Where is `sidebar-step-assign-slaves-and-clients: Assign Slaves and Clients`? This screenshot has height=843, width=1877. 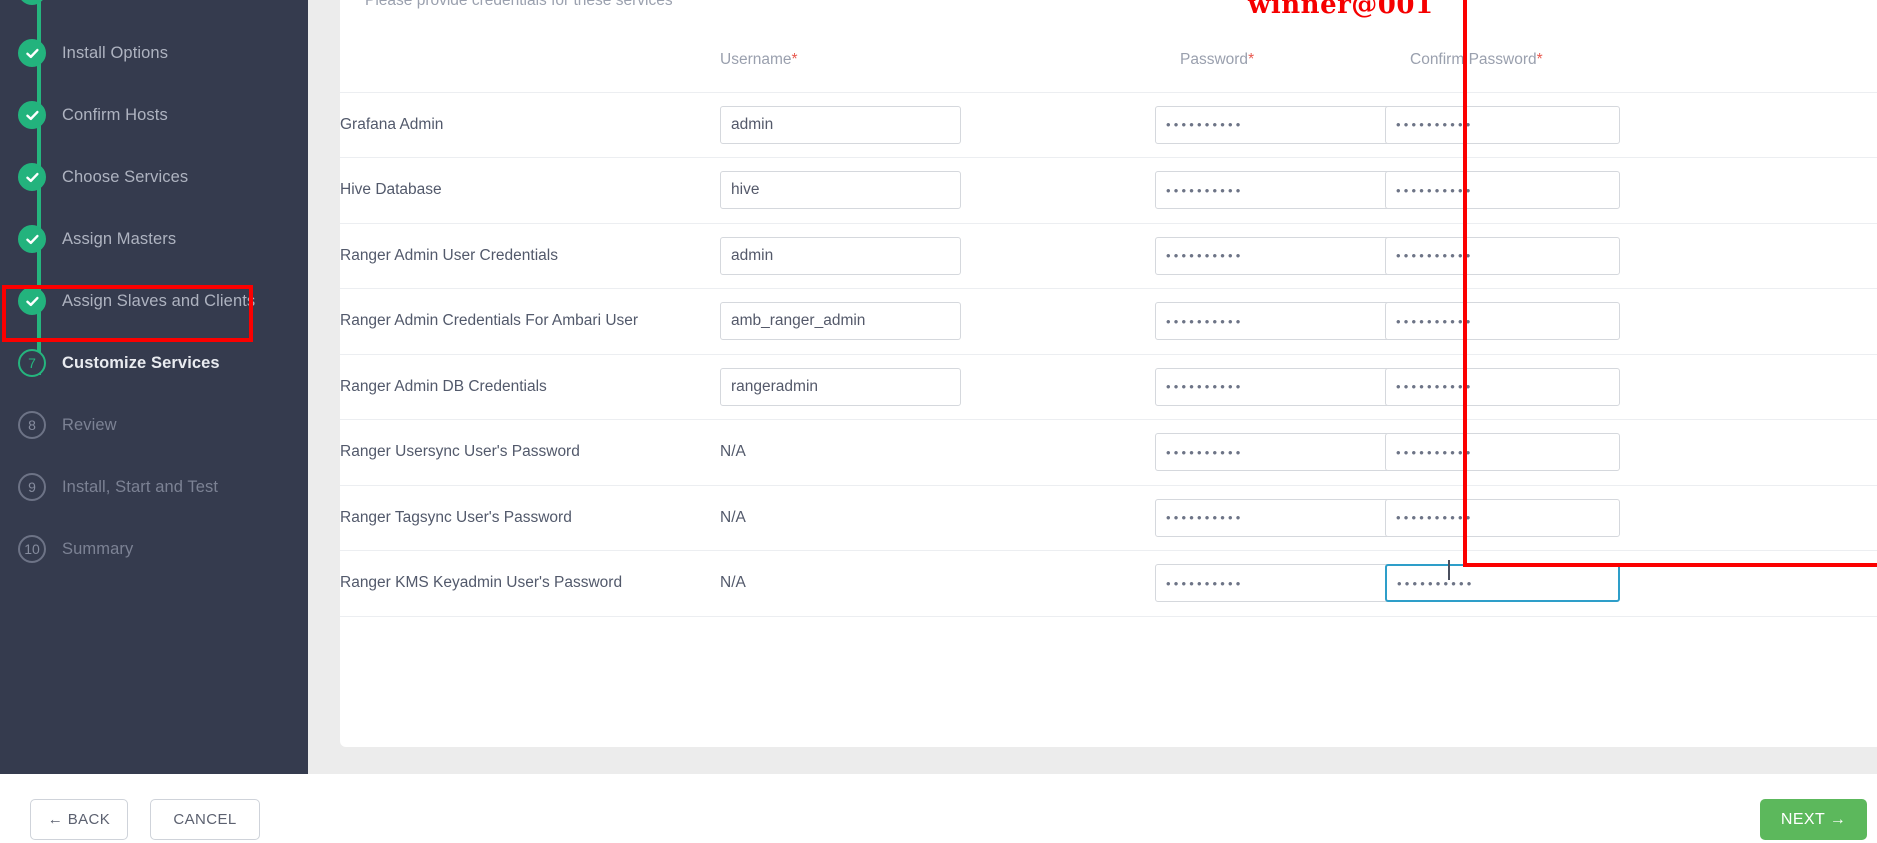
sidebar-step-assign-slaves-and-clients: Assign Slaves and Clients is located at coordinates (154, 301).